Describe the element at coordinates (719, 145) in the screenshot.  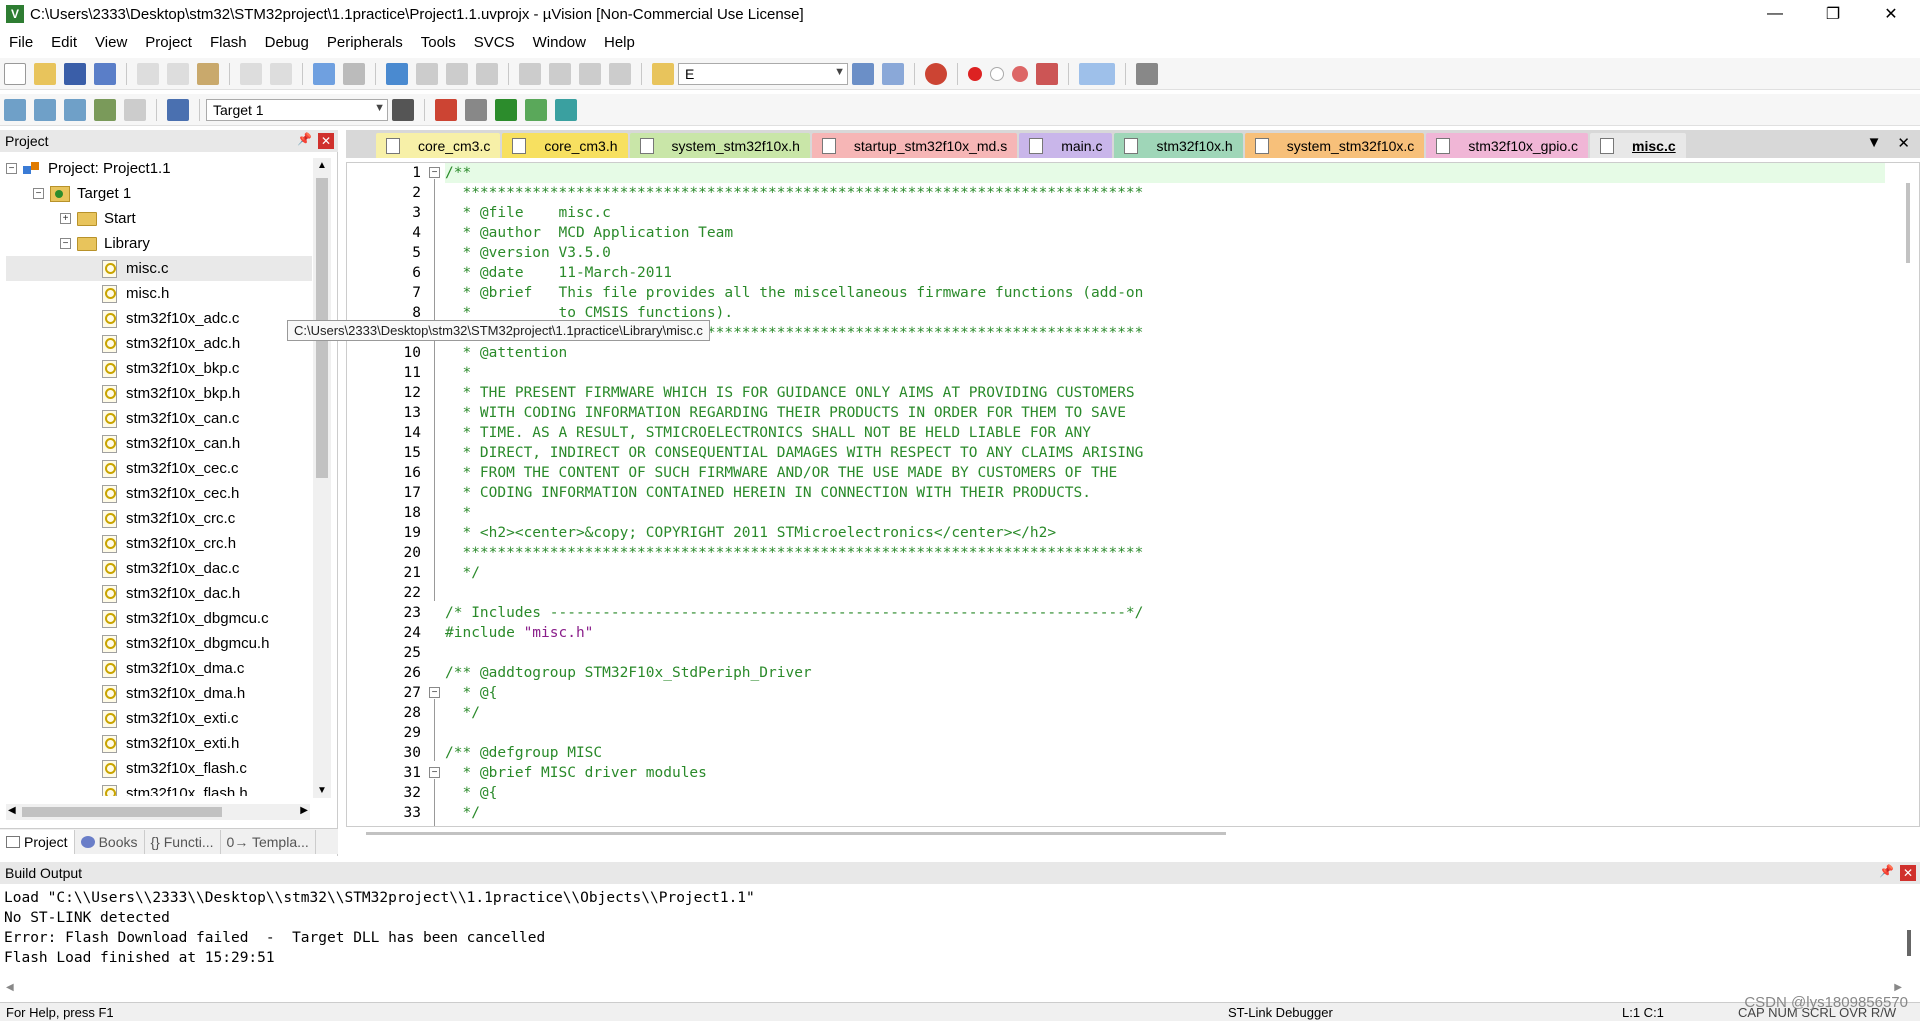
I see `editor-tab: system_stm32f10x.h` at that location.